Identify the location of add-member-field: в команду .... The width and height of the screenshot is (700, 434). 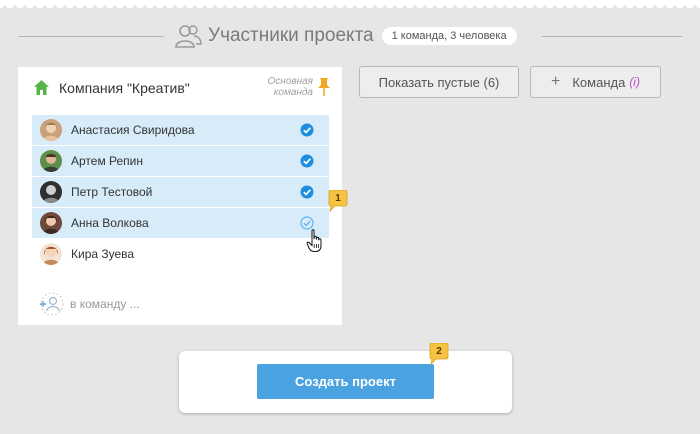
(89, 304).